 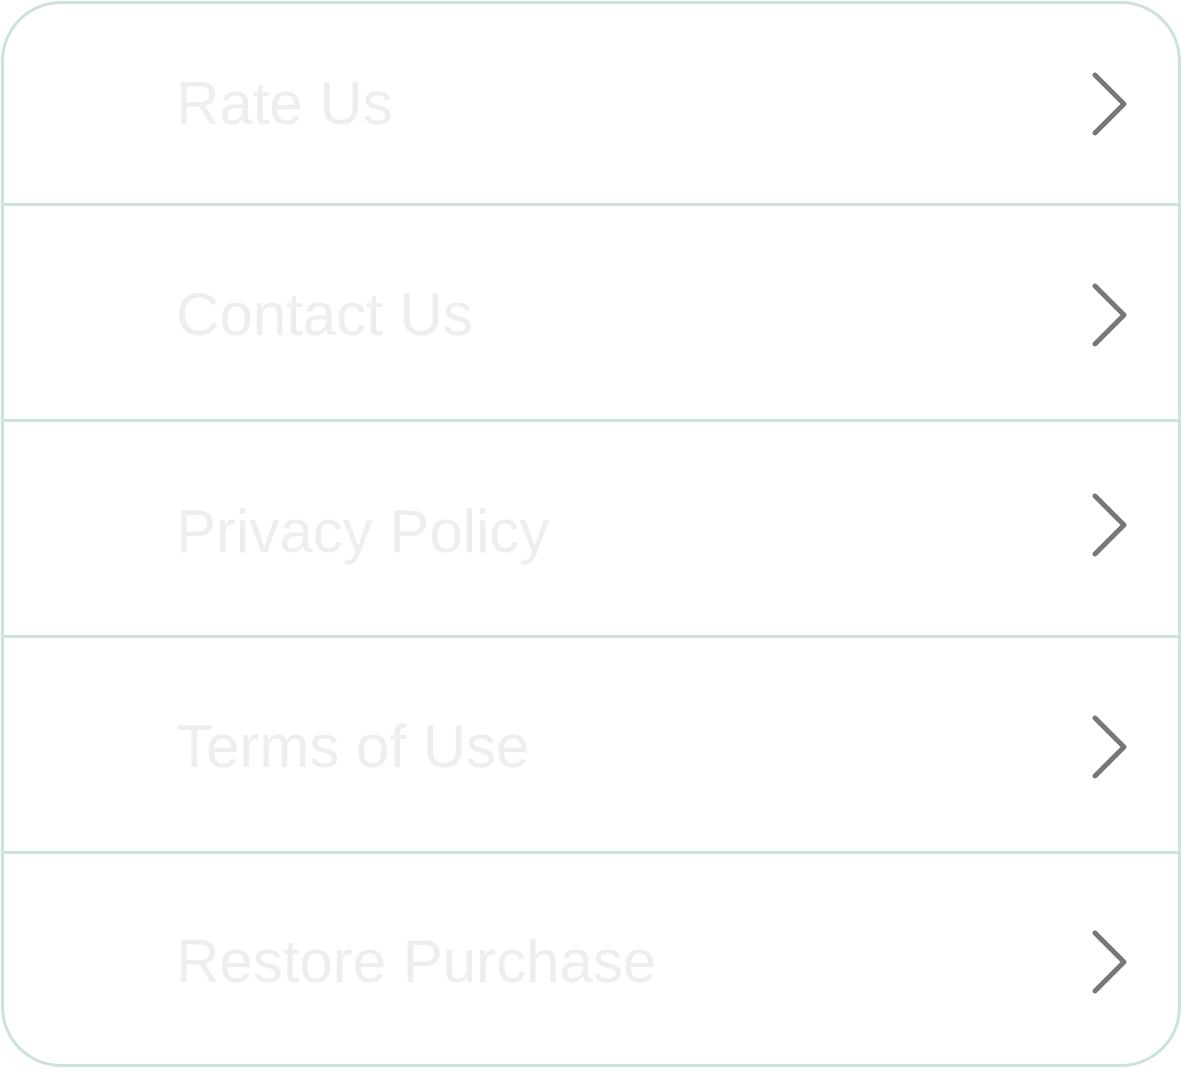 I want to click on list-item-label: Restore Purchase, so click(x=416, y=961).